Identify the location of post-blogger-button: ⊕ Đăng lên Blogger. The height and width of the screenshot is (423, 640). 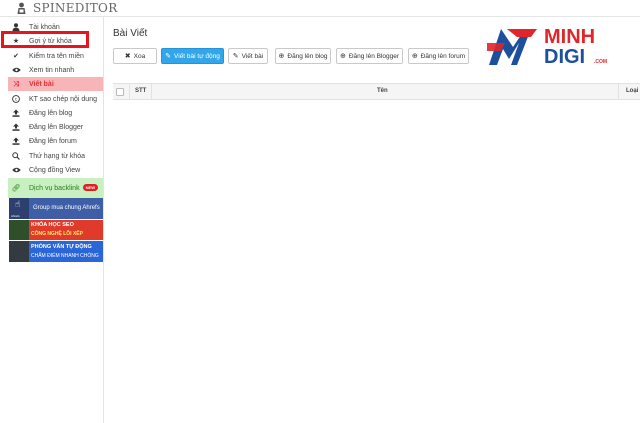
(369, 56).